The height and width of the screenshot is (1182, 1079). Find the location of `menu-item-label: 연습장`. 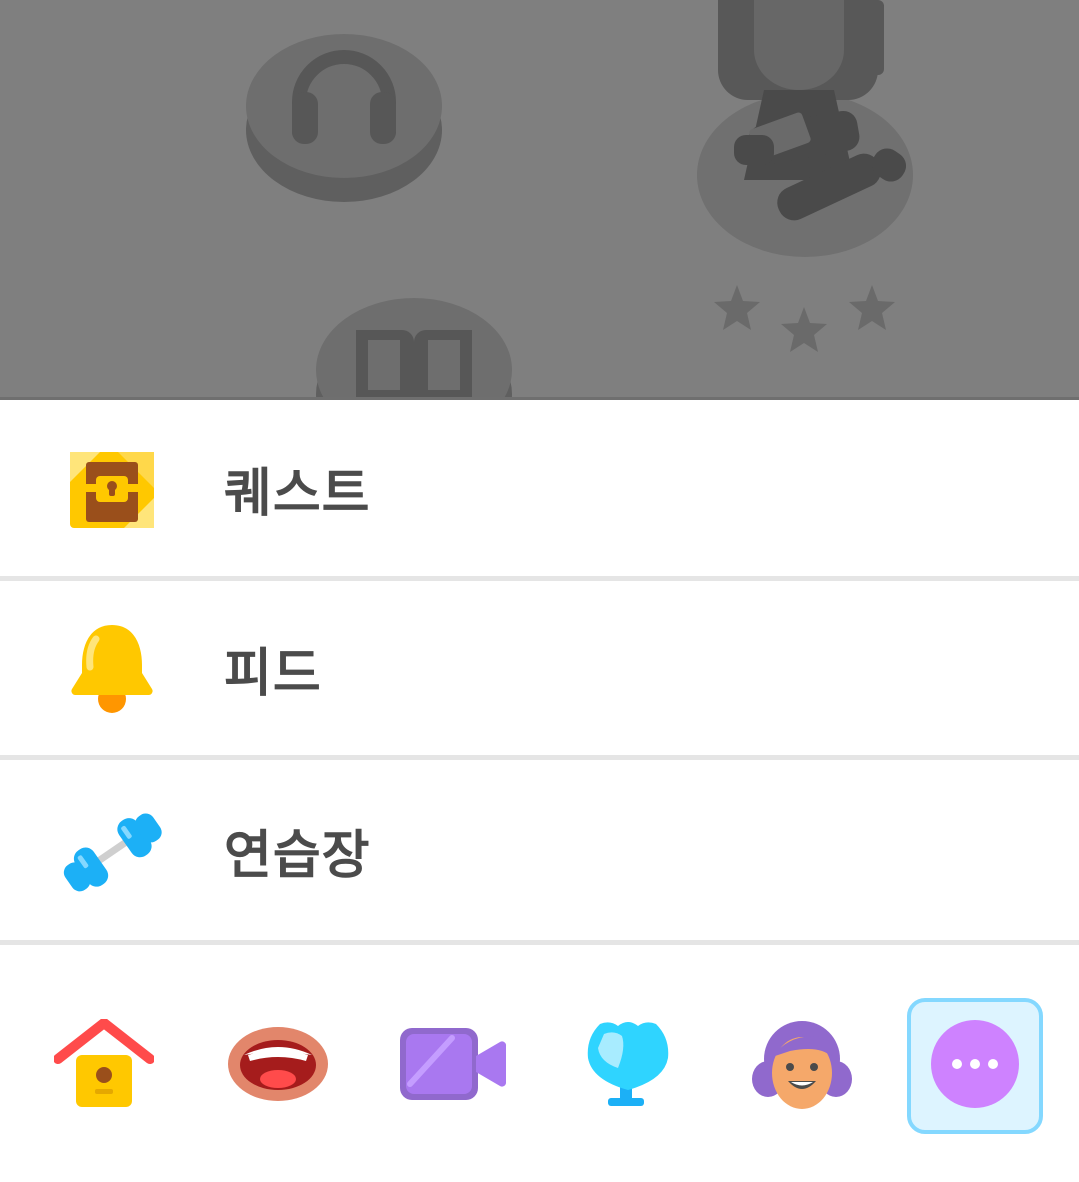

menu-item-label: 연습장 is located at coordinates (297, 856).